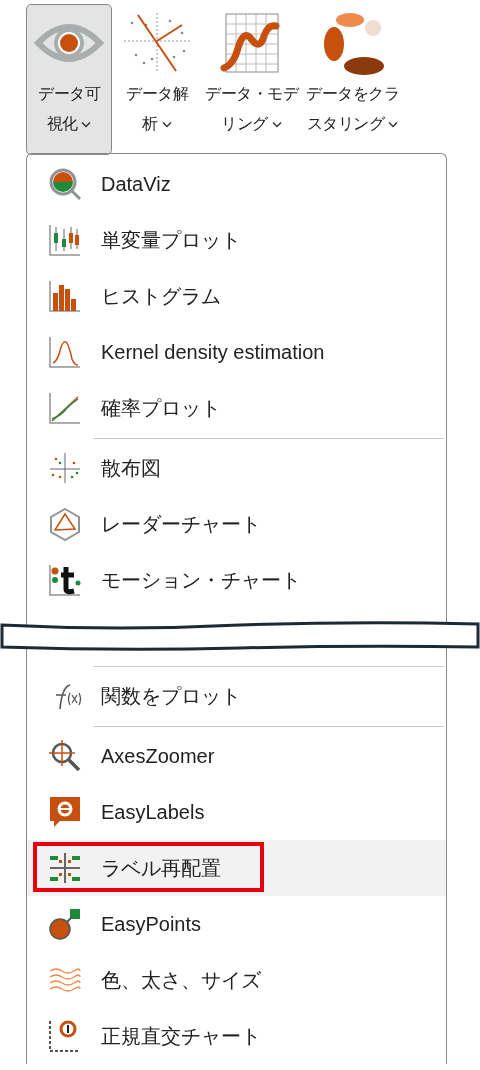  What do you see at coordinates (251, 79) in the screenshot?
I see `ribbon-button: データ・モデ リング` at bounding box center [251, 79].